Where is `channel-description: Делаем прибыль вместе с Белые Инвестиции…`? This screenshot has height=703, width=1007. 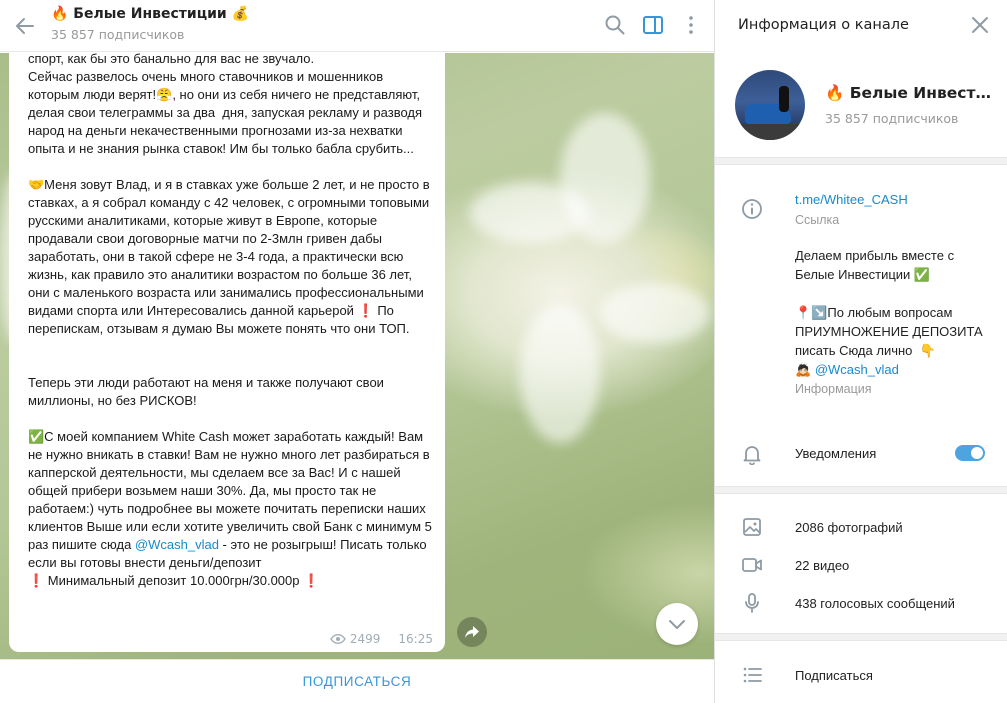
channel-description: Делаем прибыль вместе с Белые Инвестиции… is located at coordinates (895, 312).